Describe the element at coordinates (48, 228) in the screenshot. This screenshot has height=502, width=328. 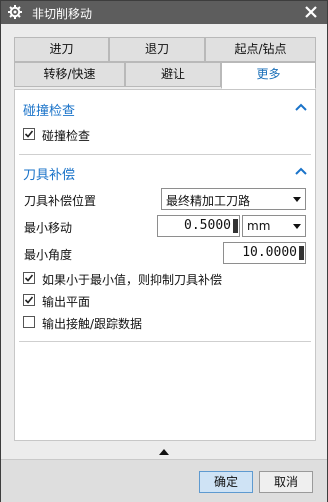
I see `min-move-label: 最小移动` at that location.